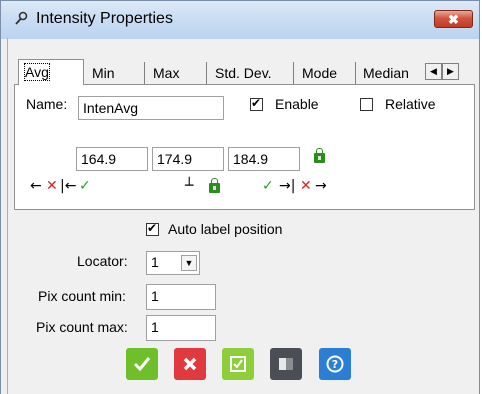 The image size is (482, 394). I want to click on name-field: IntenAvg, so click(151, 108).